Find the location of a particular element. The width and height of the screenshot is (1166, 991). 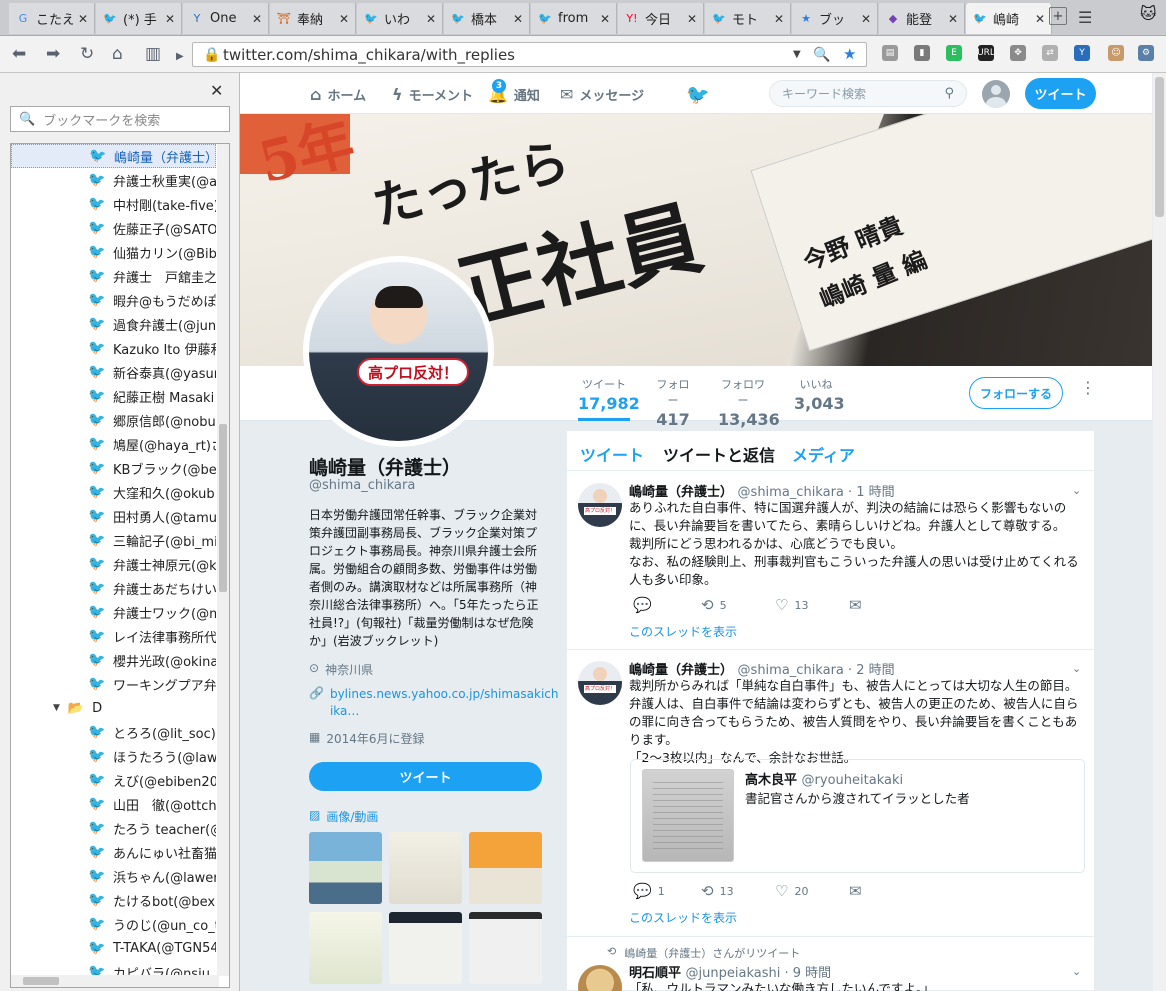

browser-tab: 🐦 いわ ✕ is located at coordinates (400, 18).